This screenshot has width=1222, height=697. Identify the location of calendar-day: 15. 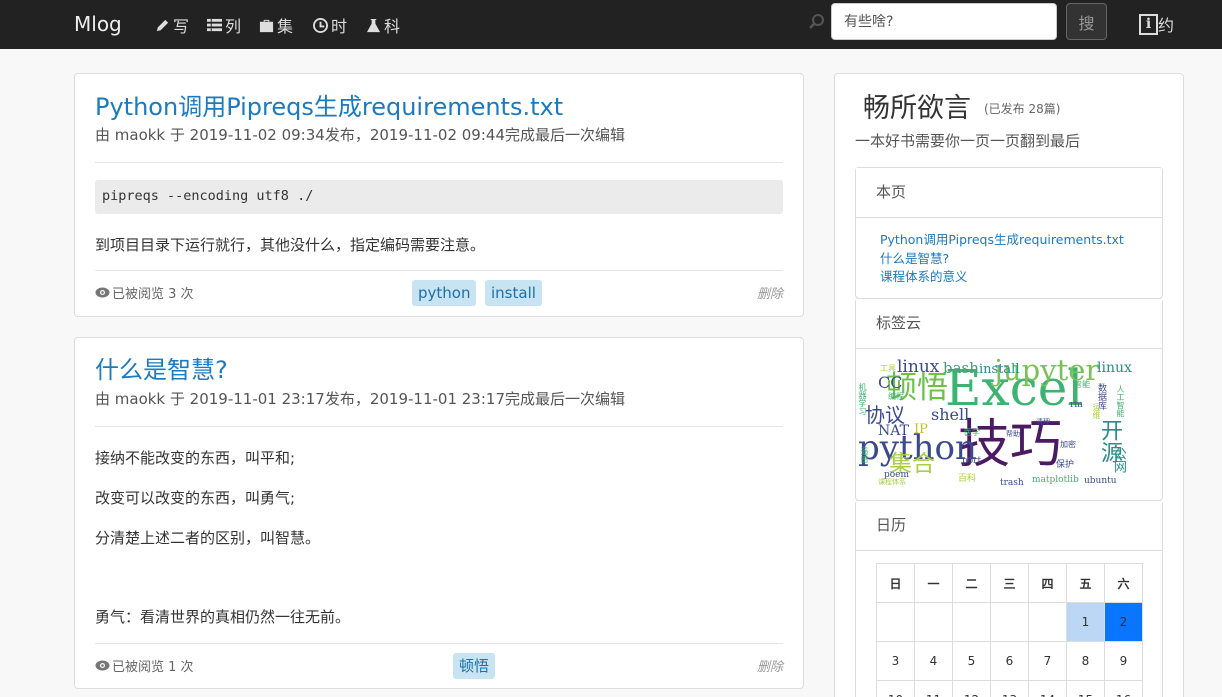
(1085, 688).